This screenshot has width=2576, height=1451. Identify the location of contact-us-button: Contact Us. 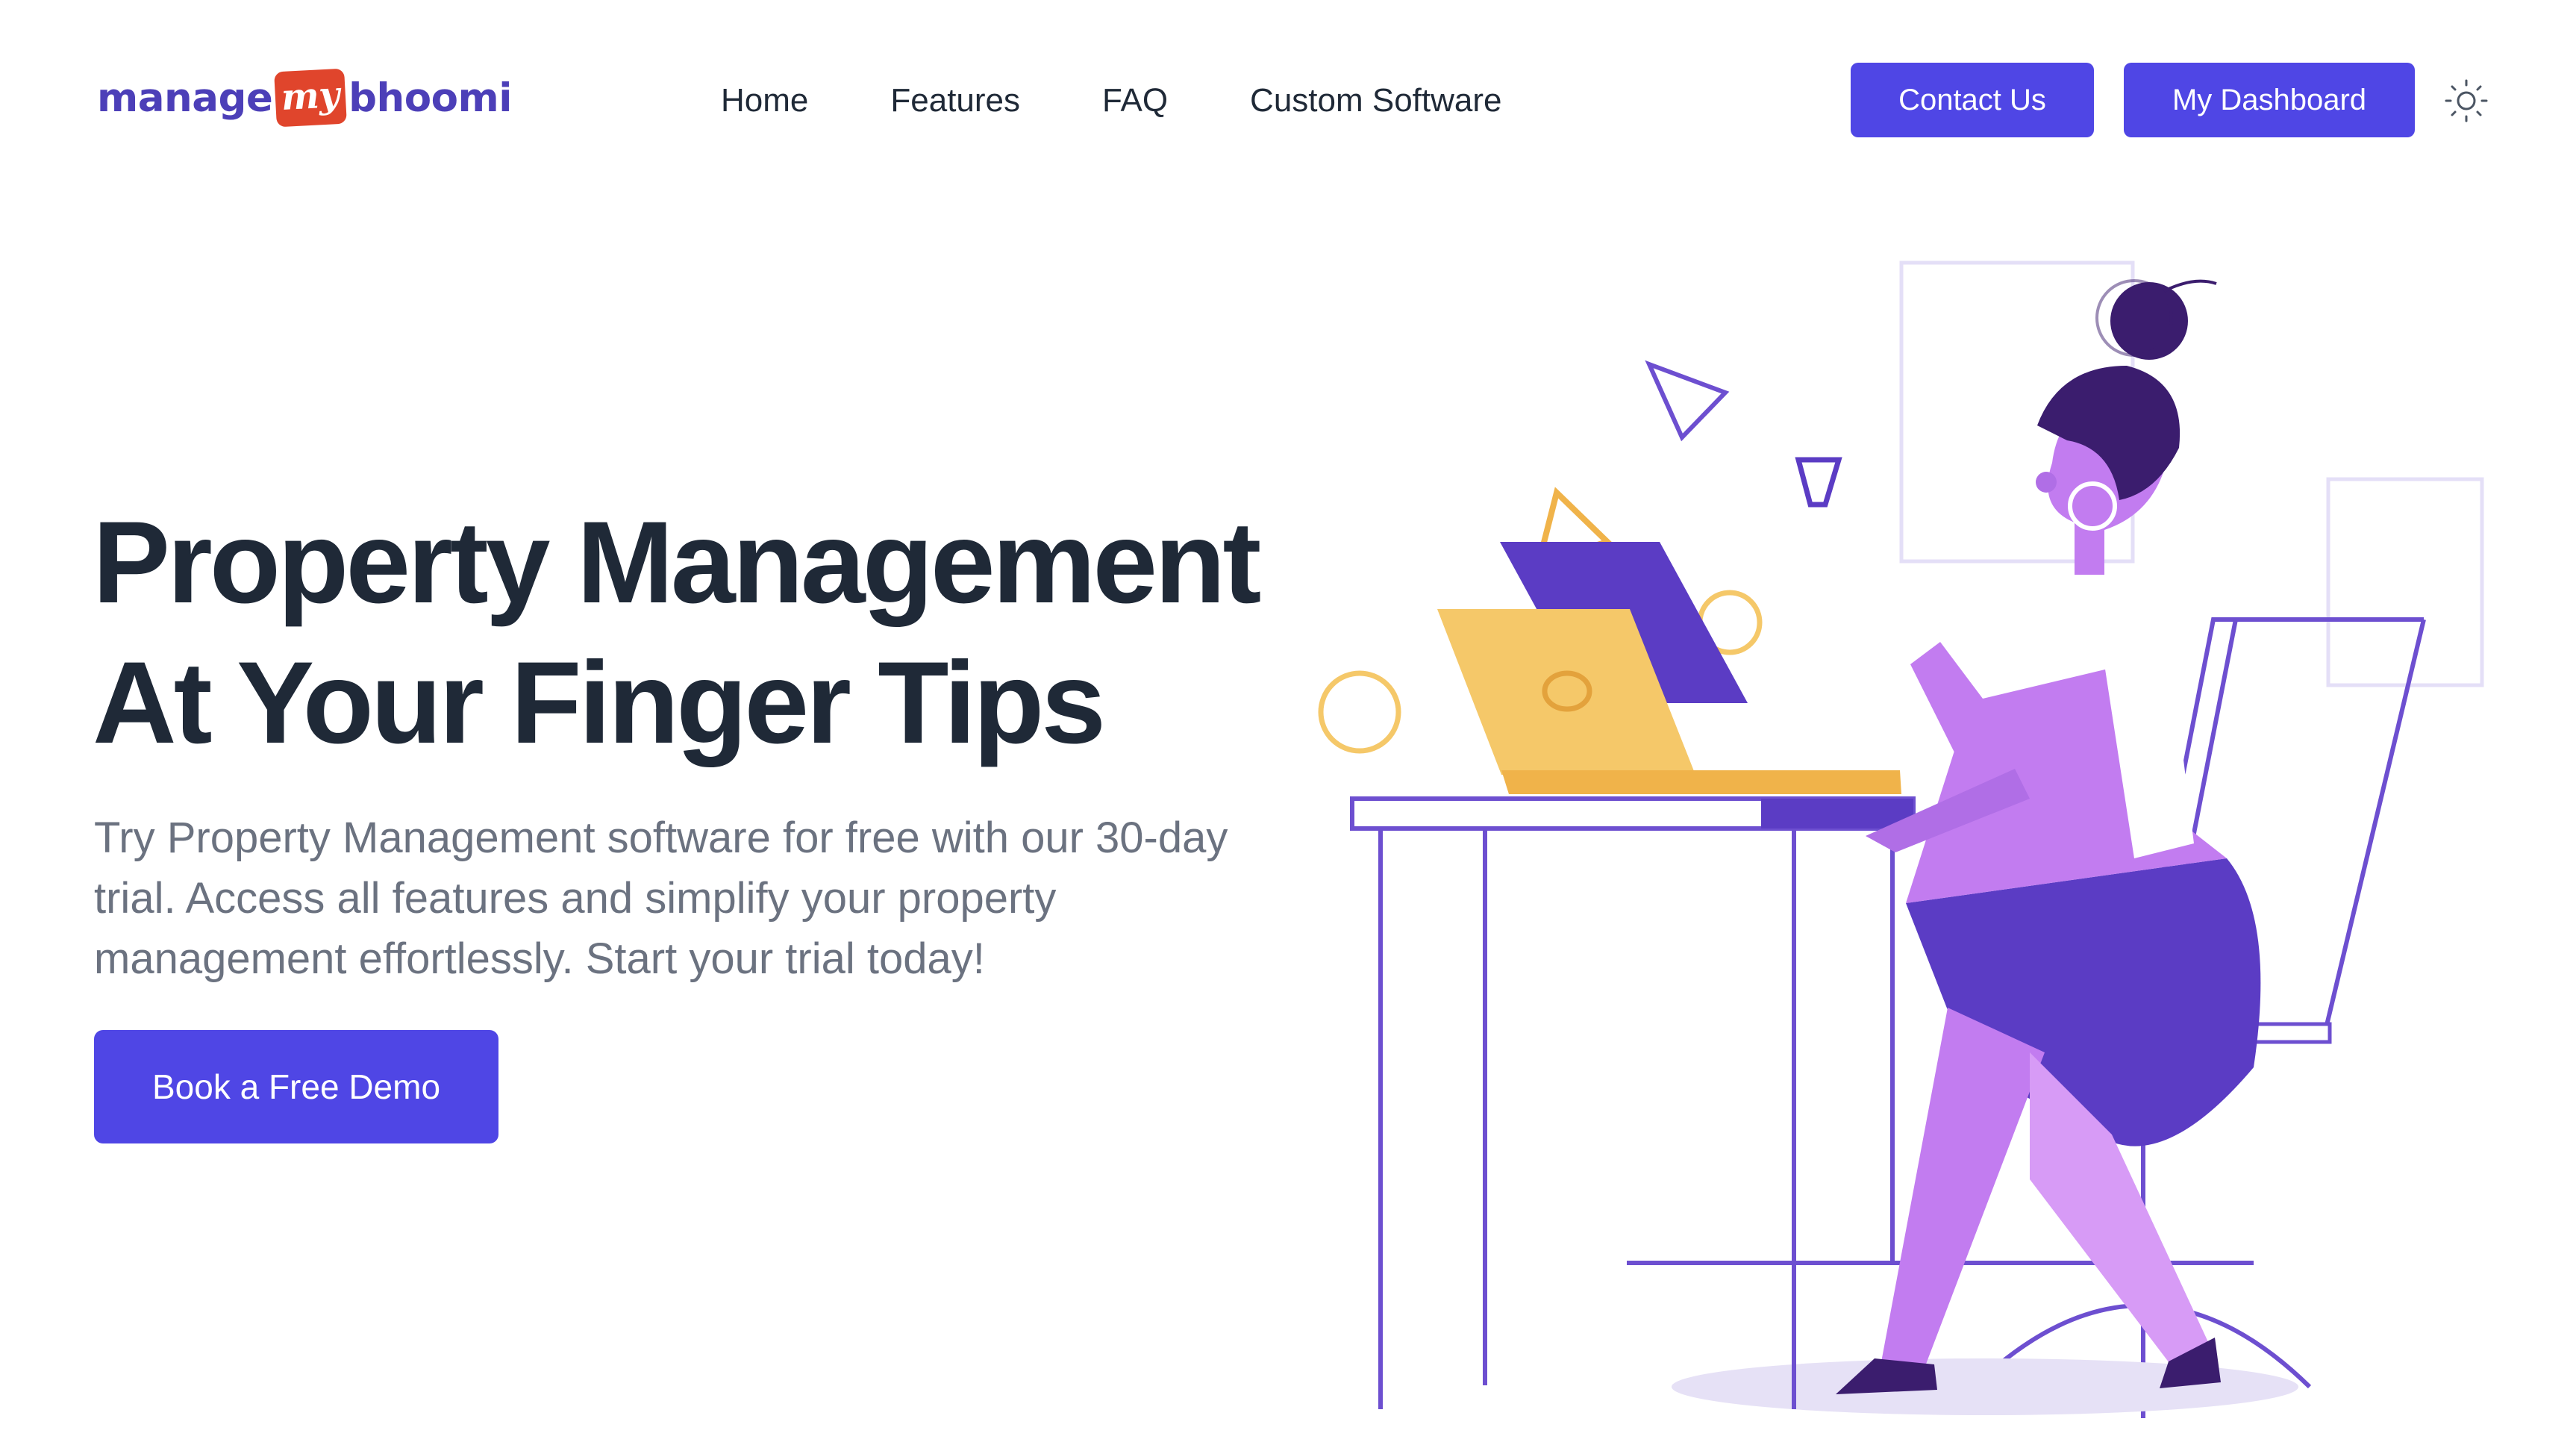
(1972, 100).